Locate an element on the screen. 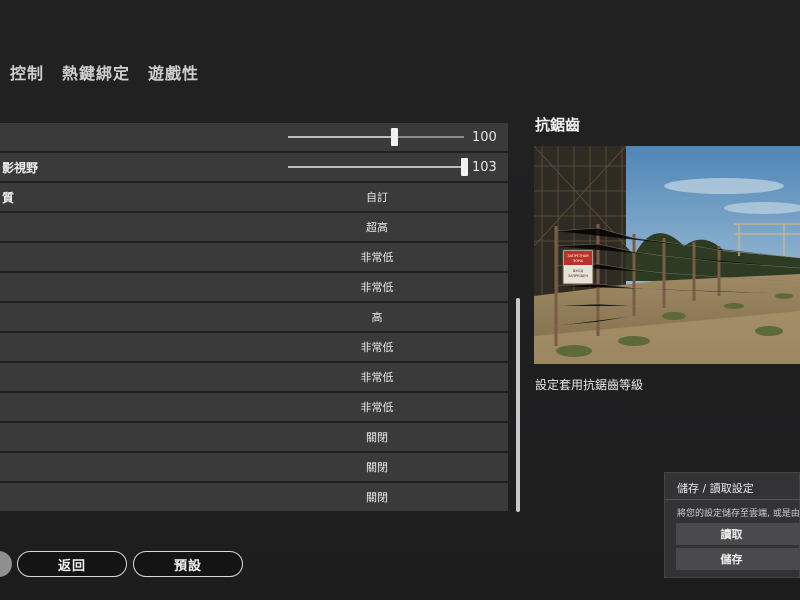 This screenshot has width=800, height=600. setting-label: 質 is located at coordinates (8, 197).